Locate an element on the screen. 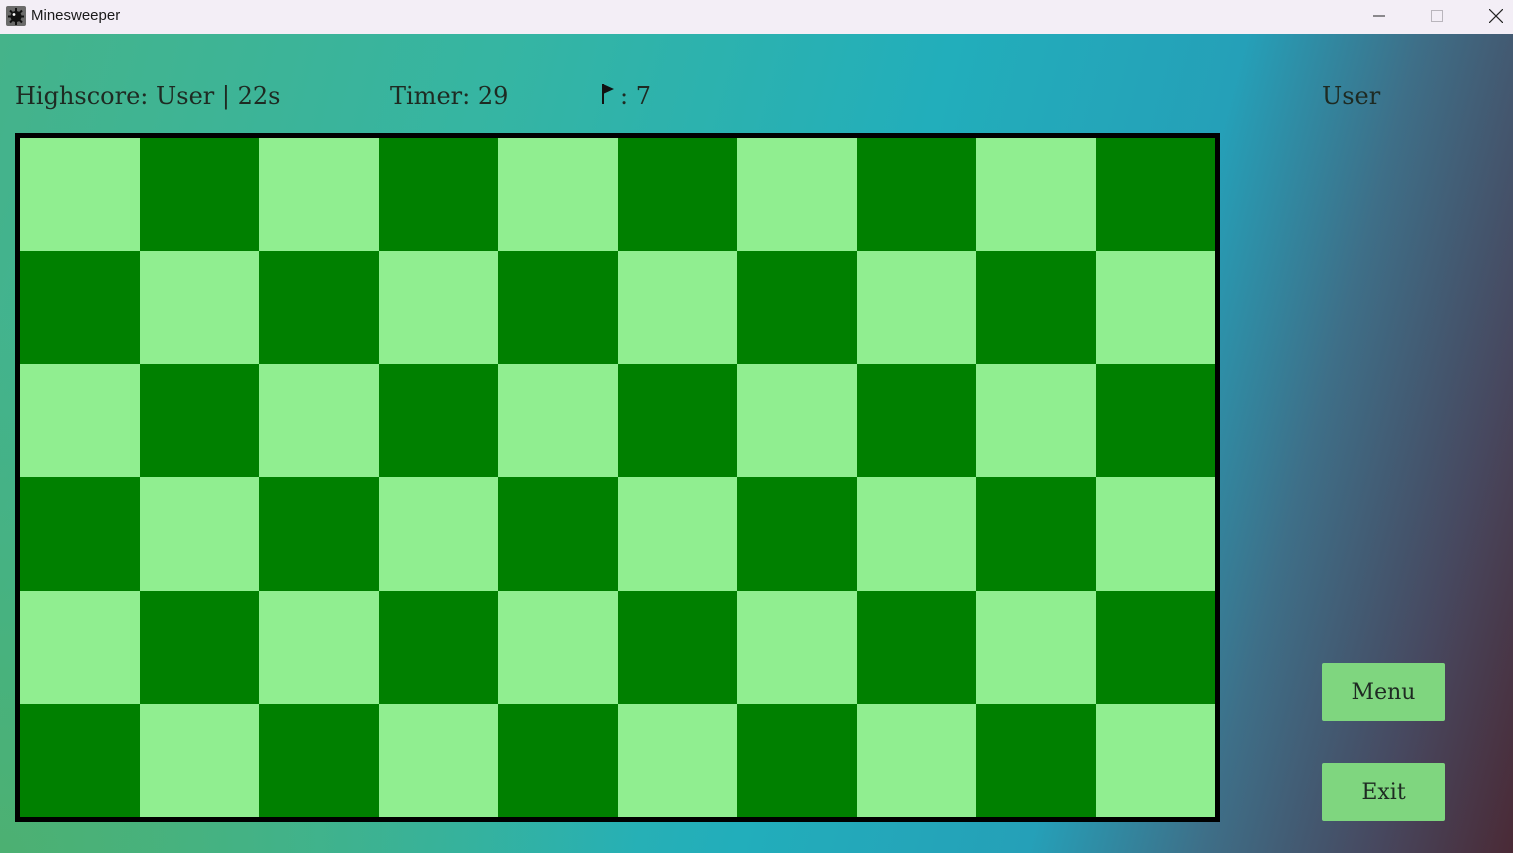 The height and width of the screenshot is (853, 1513). maximize-button is located at coordinates (1437, 16).